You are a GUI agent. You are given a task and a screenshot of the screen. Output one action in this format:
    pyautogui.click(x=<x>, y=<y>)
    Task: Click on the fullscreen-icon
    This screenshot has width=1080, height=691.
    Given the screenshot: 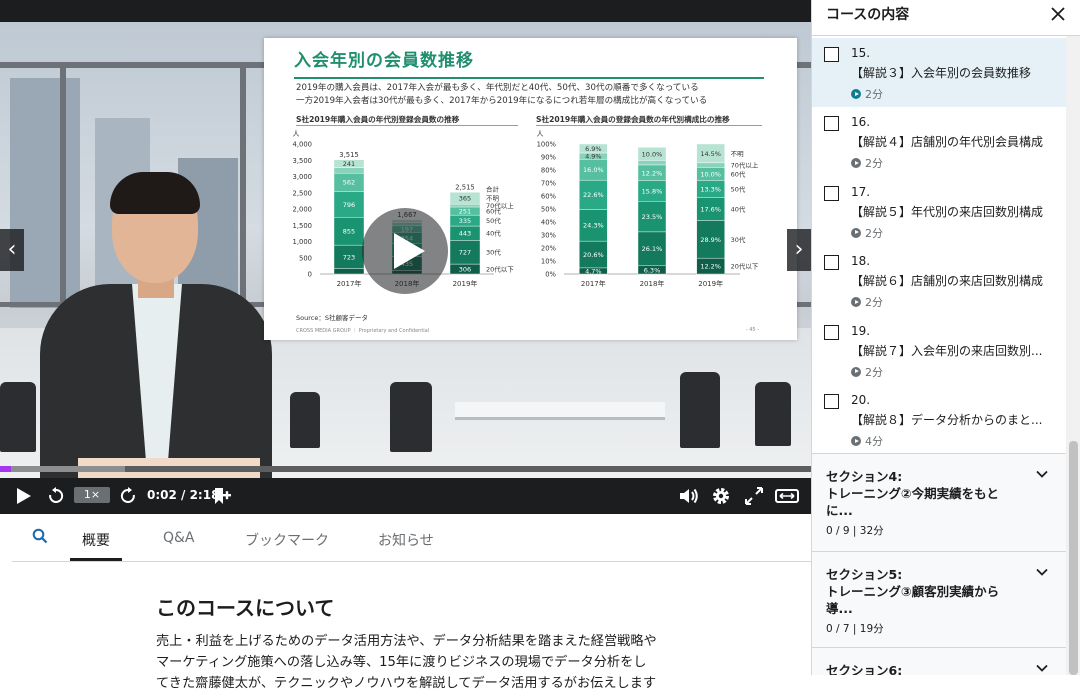 What is the action you would take?
    pyautogui.click(x=754, y=496)
    